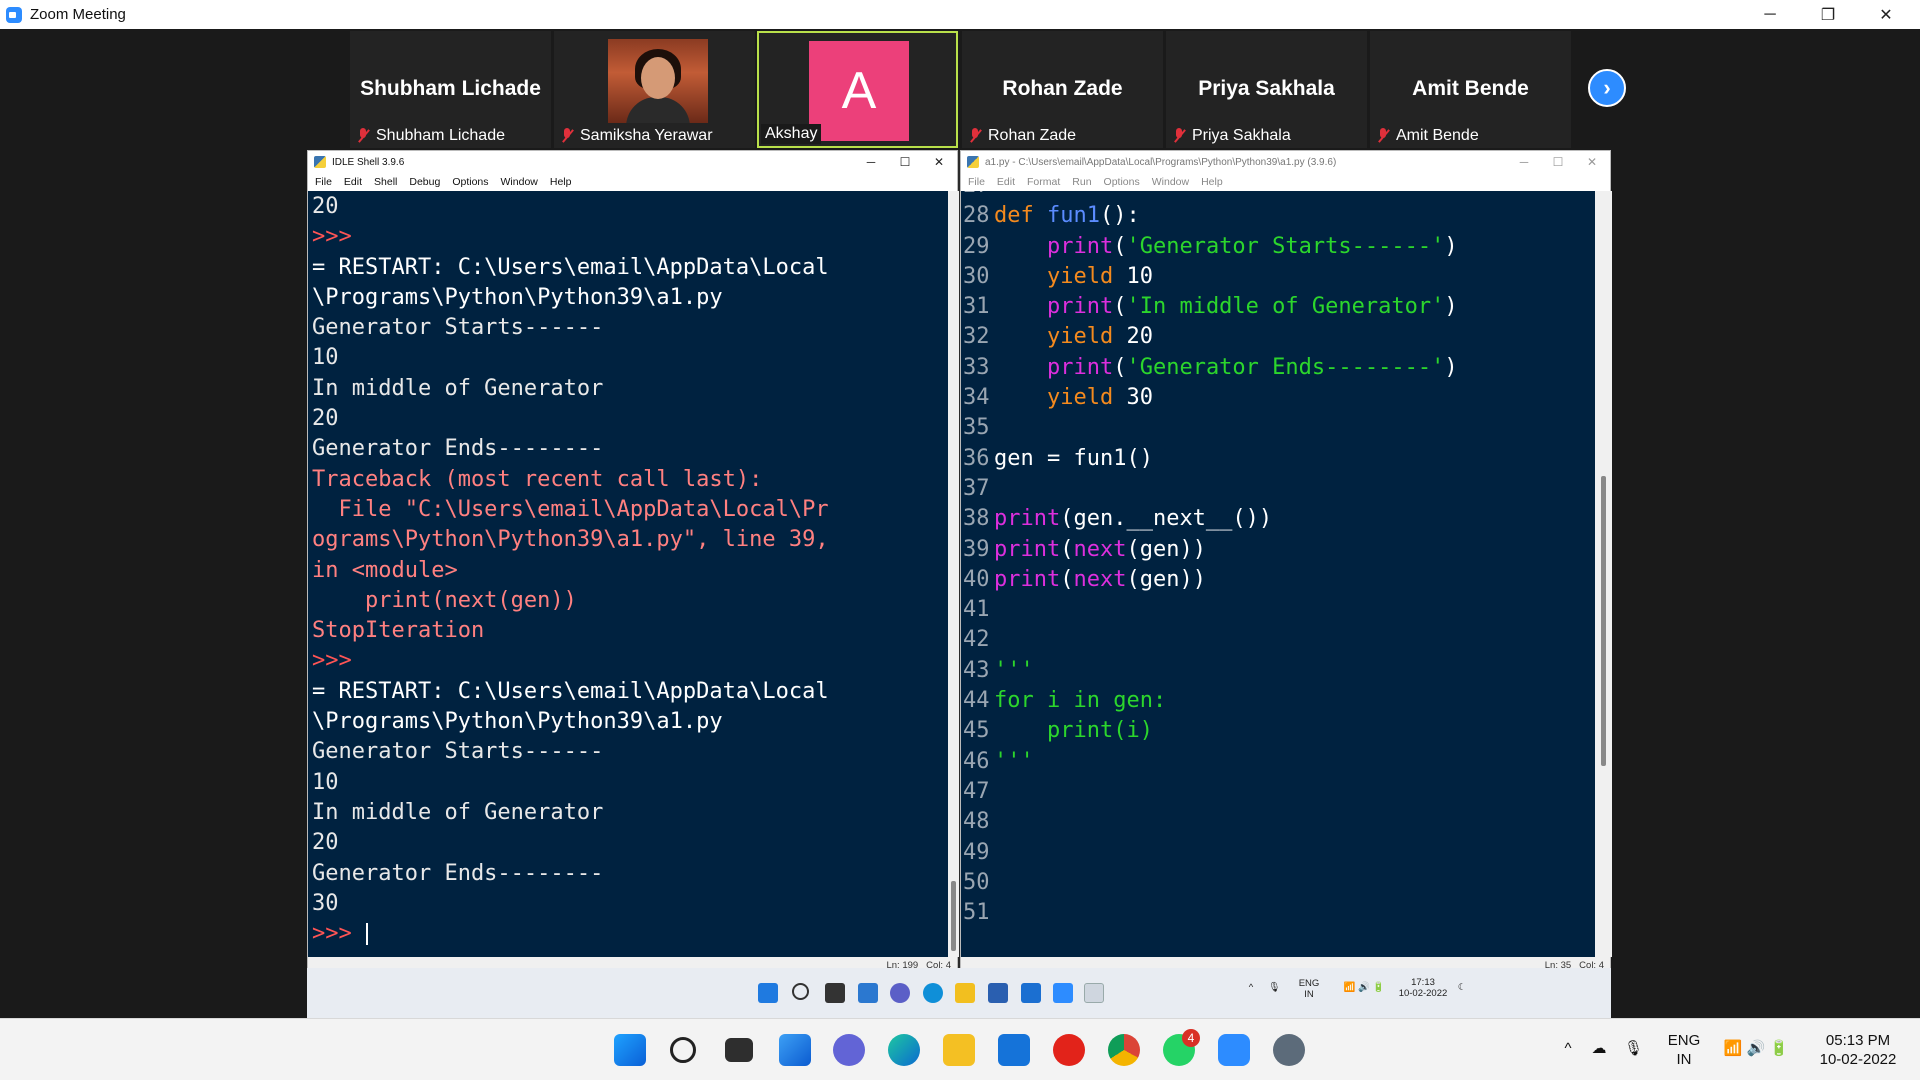 The height and width of the screenshot is (1080, 1920). What do you see at coordinates (1081, 182) in the screenshot?
I see `editor-menu-run: Run` at bounding box center [1081, 182].